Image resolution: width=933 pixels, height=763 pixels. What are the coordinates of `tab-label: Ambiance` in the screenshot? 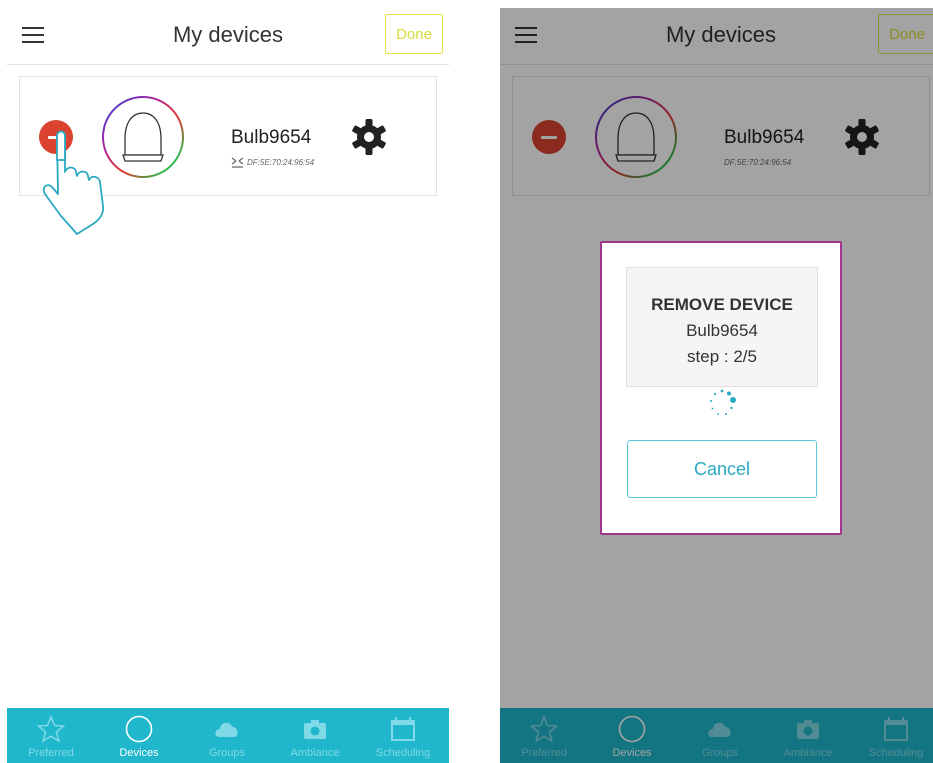 It's located at (315, 753).